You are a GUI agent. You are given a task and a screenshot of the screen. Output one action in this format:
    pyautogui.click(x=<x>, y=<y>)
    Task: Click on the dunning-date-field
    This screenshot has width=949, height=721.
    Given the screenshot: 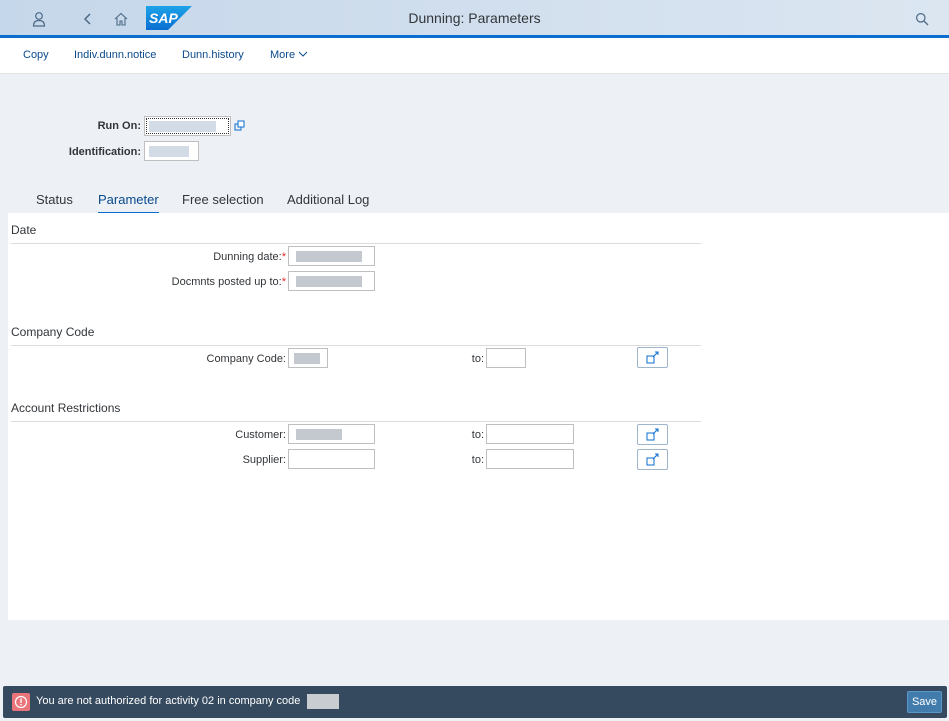 What is the action you would take?
    pyautogui.click(x=331, y=256)
    